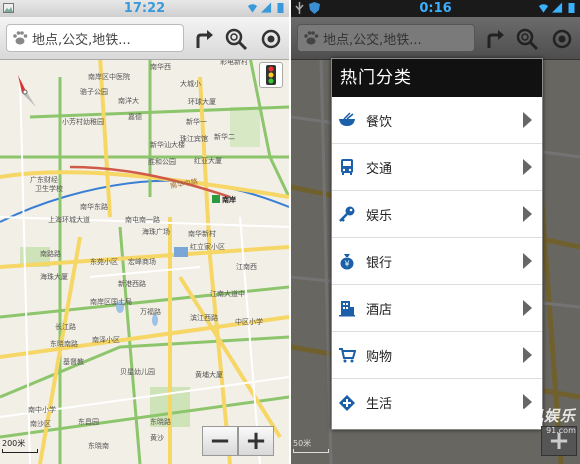 The width and height of the screenshot is (580, 464). I want to click on compass-icon, so click(27, 91).